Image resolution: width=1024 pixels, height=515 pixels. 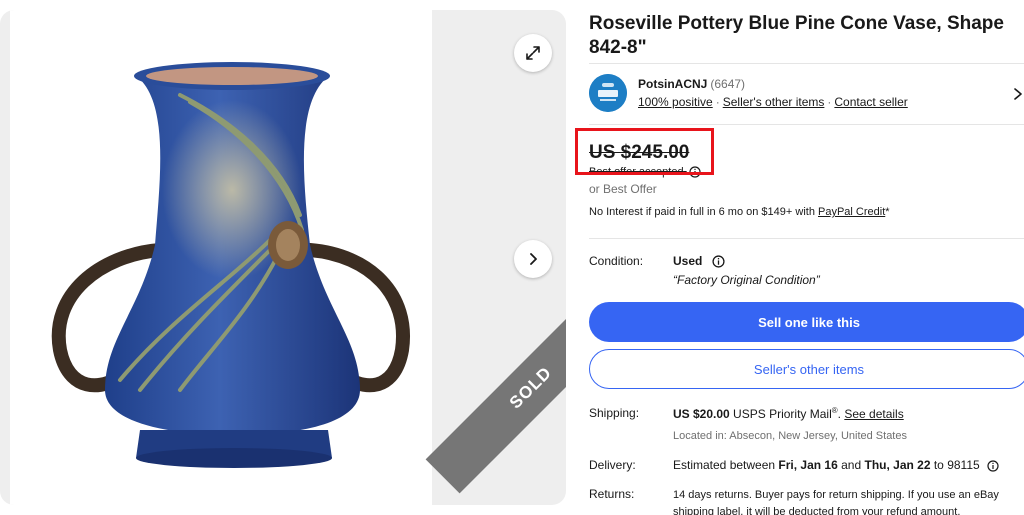 I want to click on shipping-amount: US $20.00, so click(x=701, y=414).